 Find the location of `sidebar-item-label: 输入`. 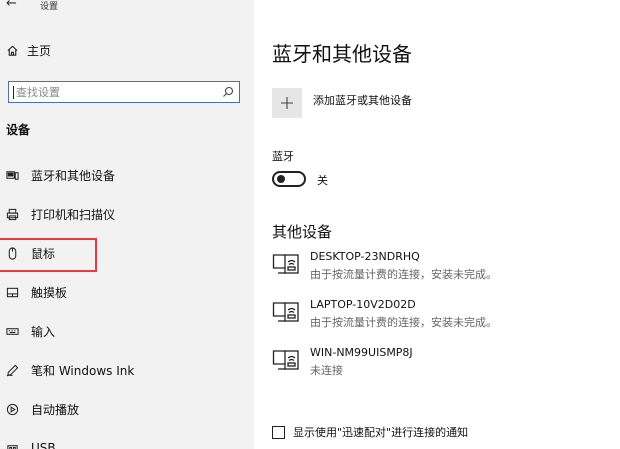

sidebar-item-label: 输入 is located at coordinates (43, 331).